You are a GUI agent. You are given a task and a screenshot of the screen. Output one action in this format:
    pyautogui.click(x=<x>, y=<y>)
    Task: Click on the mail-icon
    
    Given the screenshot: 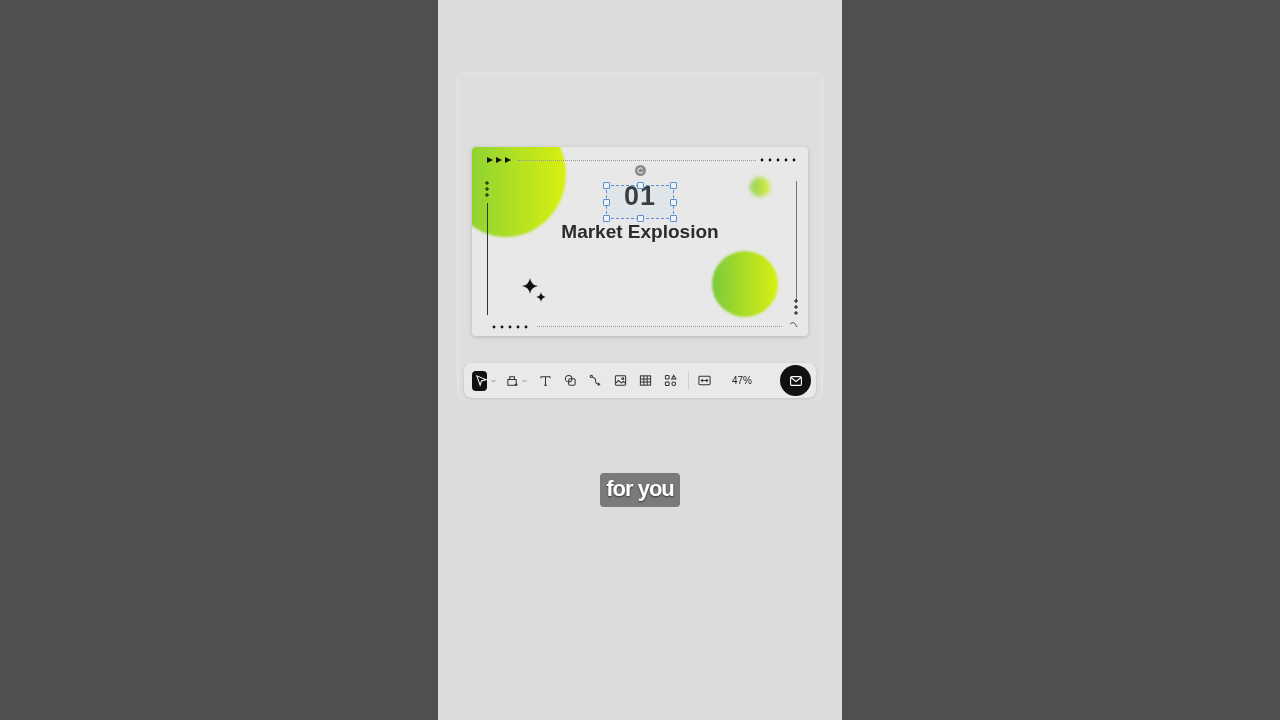 What is the action you would take?
    pyautogui.click(x=795, y=380)
    